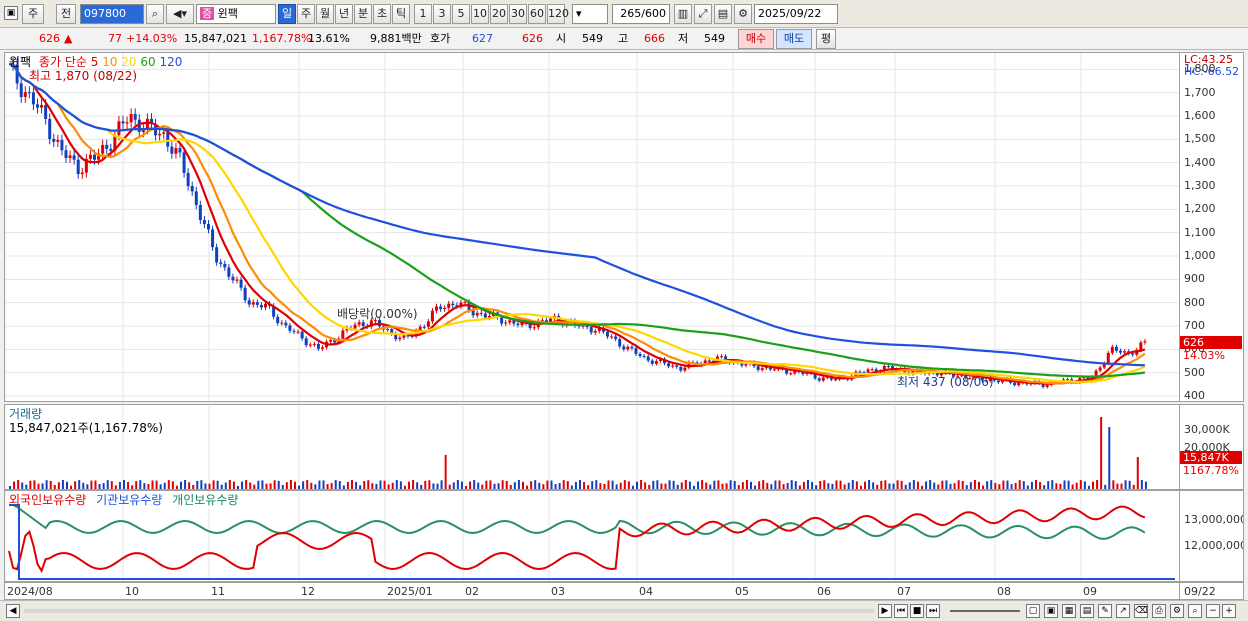 This screenshot has height=621, width=1248. Describe the element at coordinates (1069, 611) in the screenshot. I see `grid-icon: ▦` at that location.